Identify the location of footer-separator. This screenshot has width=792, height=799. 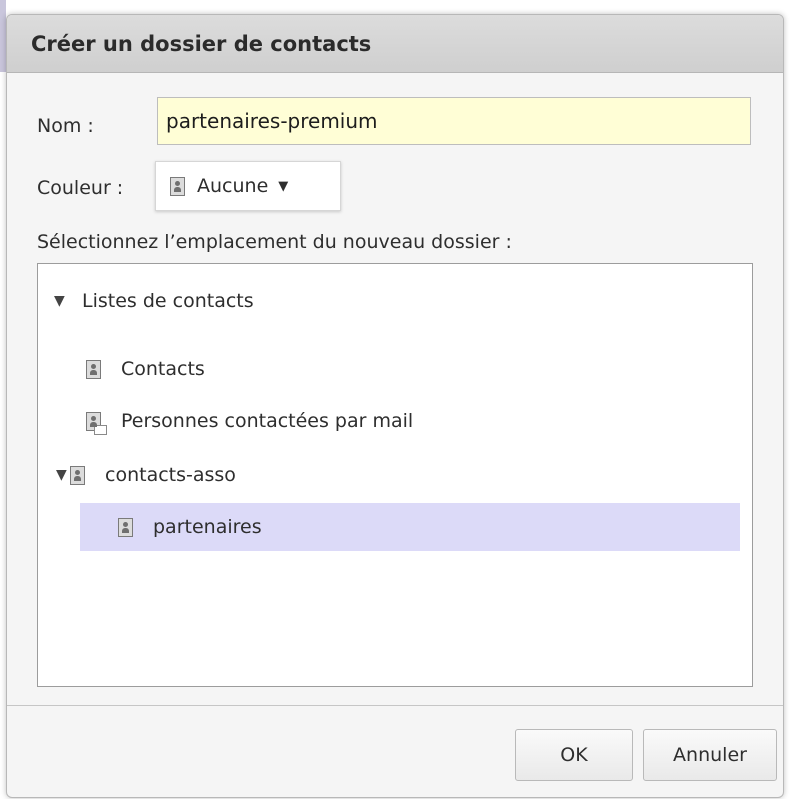
(395, 705).